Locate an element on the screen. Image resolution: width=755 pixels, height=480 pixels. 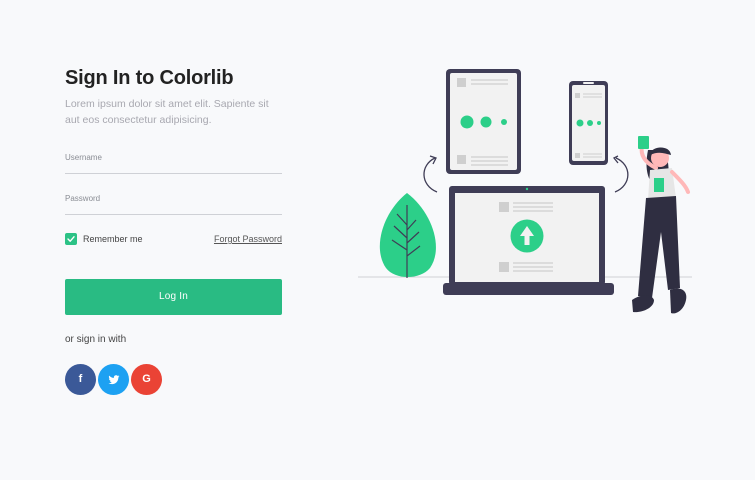
twitter-icon is located at coordinates (113, 380).